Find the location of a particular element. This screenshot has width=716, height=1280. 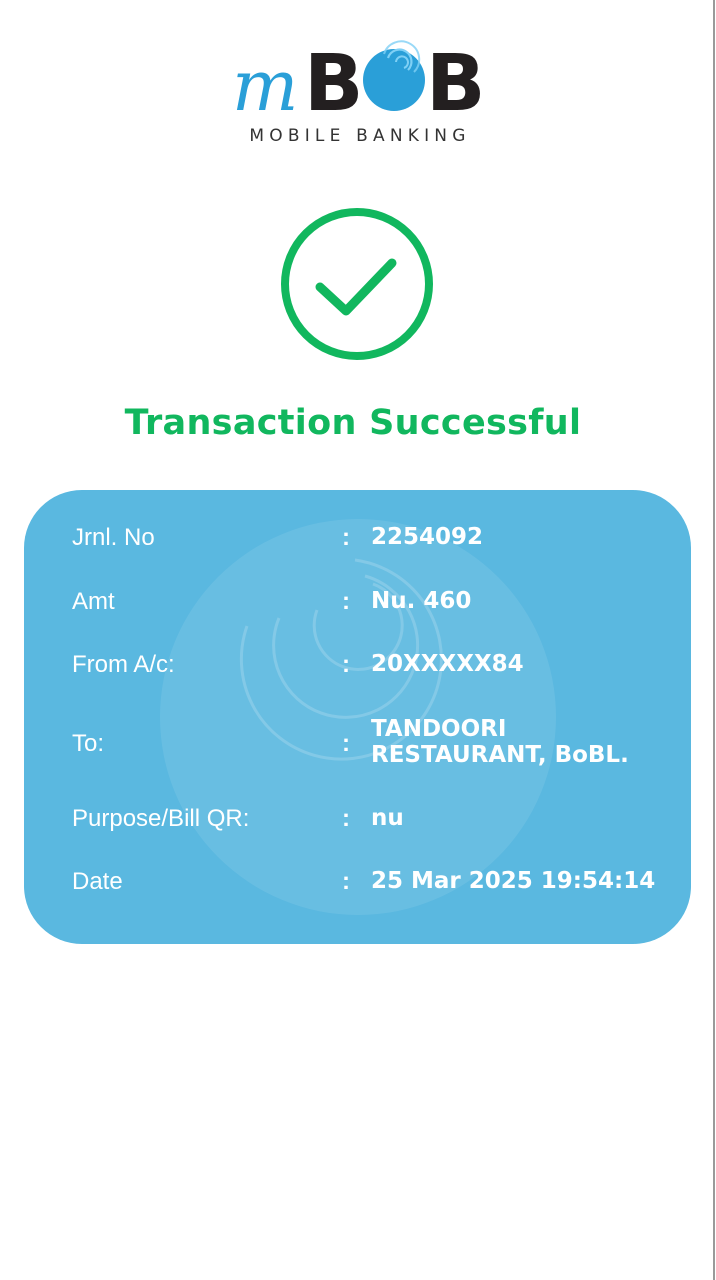

detail-value: TANDOORI RESTAURANT, BoBL. is located at coordinates (500, 742).